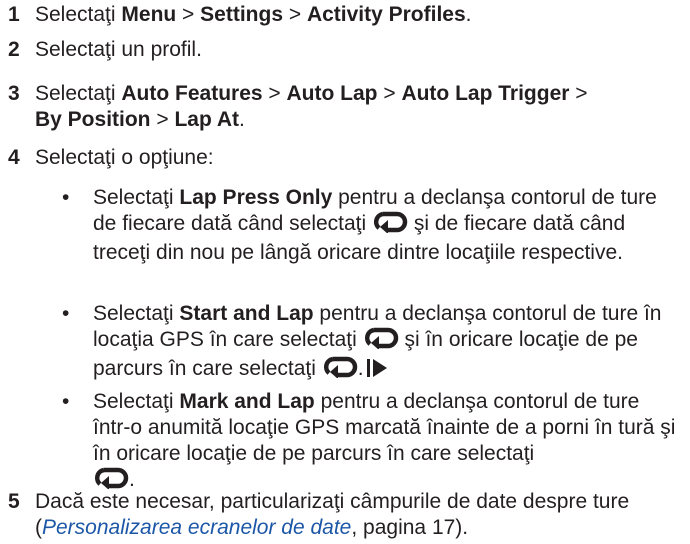 The image size is (690, 544). Describe the element at coordinates (207, 119) in the screenshot. I see `menu-path-lap-at: Lap At` at that location.